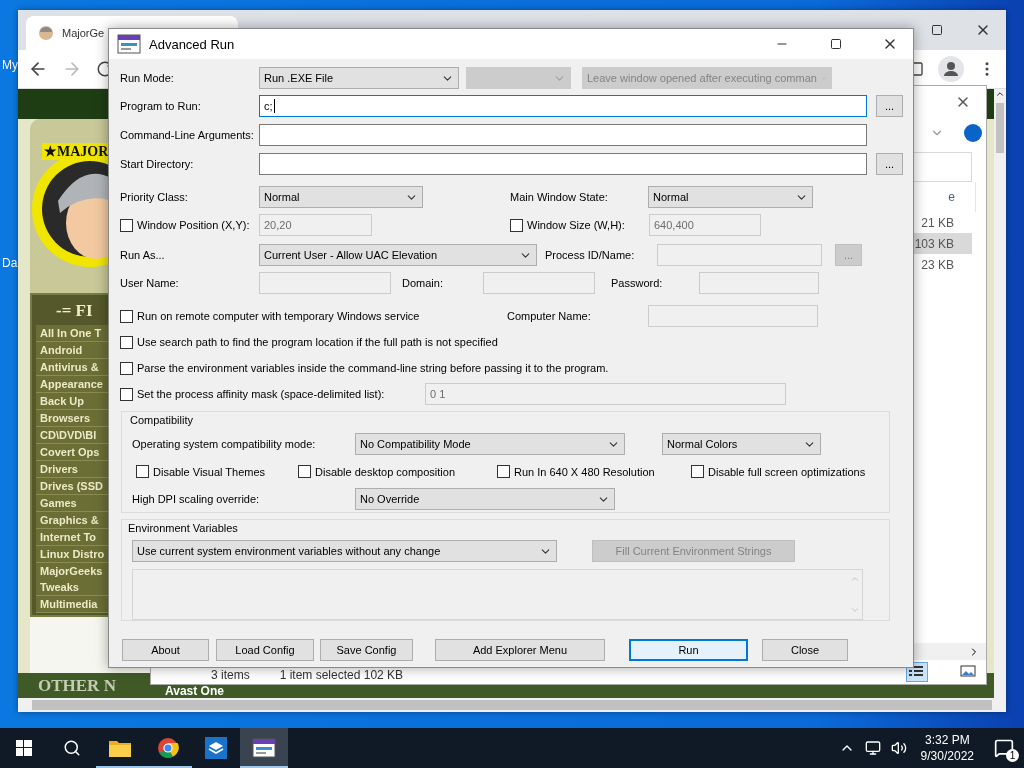 This screenshot has width=1024, height=768. Describe the element at coordinates (559, 197) in the screenshot. I see `field-label: Main Window State:` at that location.